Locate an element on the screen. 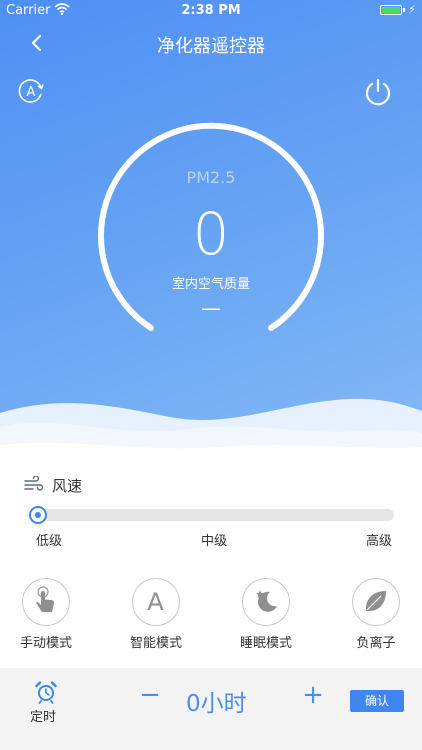 The height and width of the screenshot is (750, 422). wave-decoration is located at coordinates (211, 434).